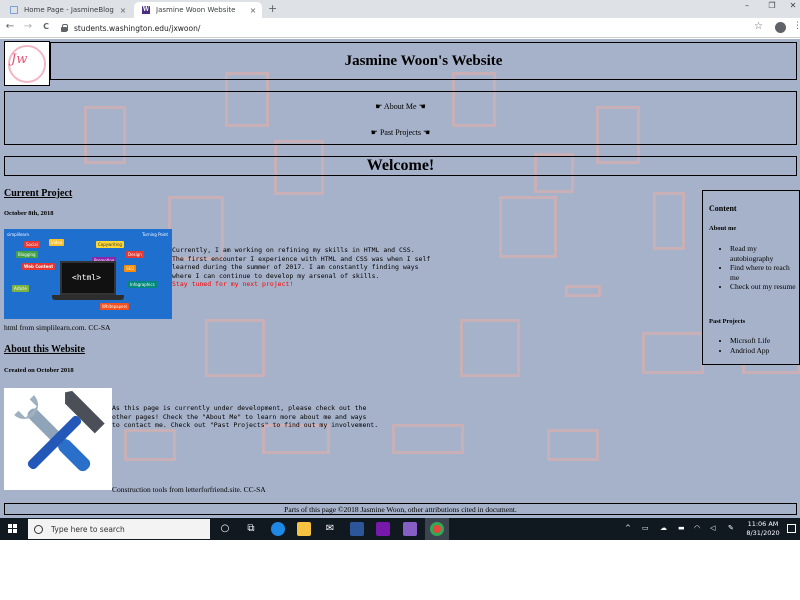 This screenshot has height=600, width=800. I want to click on sidebar-link-autobiography: Read my autobiography, so click(763, 253).